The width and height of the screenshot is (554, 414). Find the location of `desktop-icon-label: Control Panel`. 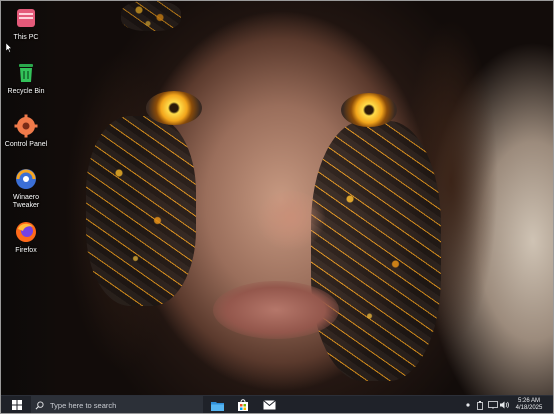

desktop-icon-label: Control Panel is located at coordinates (26, 144).